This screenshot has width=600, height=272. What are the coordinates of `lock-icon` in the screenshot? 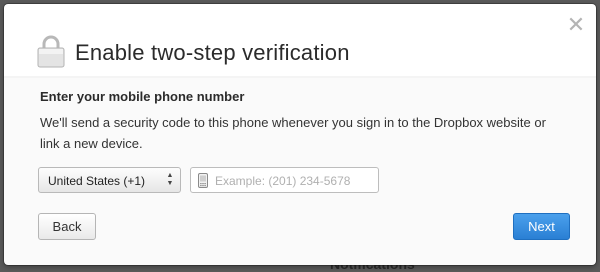 It's located at (51, 51).